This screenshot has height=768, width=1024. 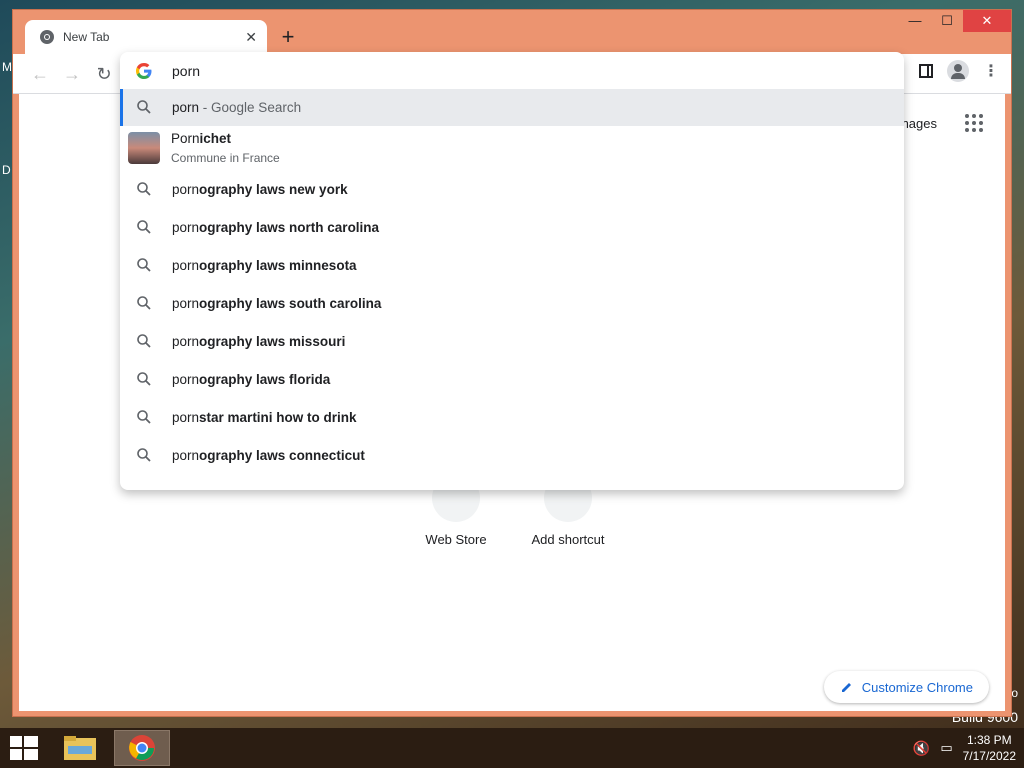 What do you see at coordinates (24, 748) in the screenshot?
I see `windows-start-button` at bounding box center [24, 748].